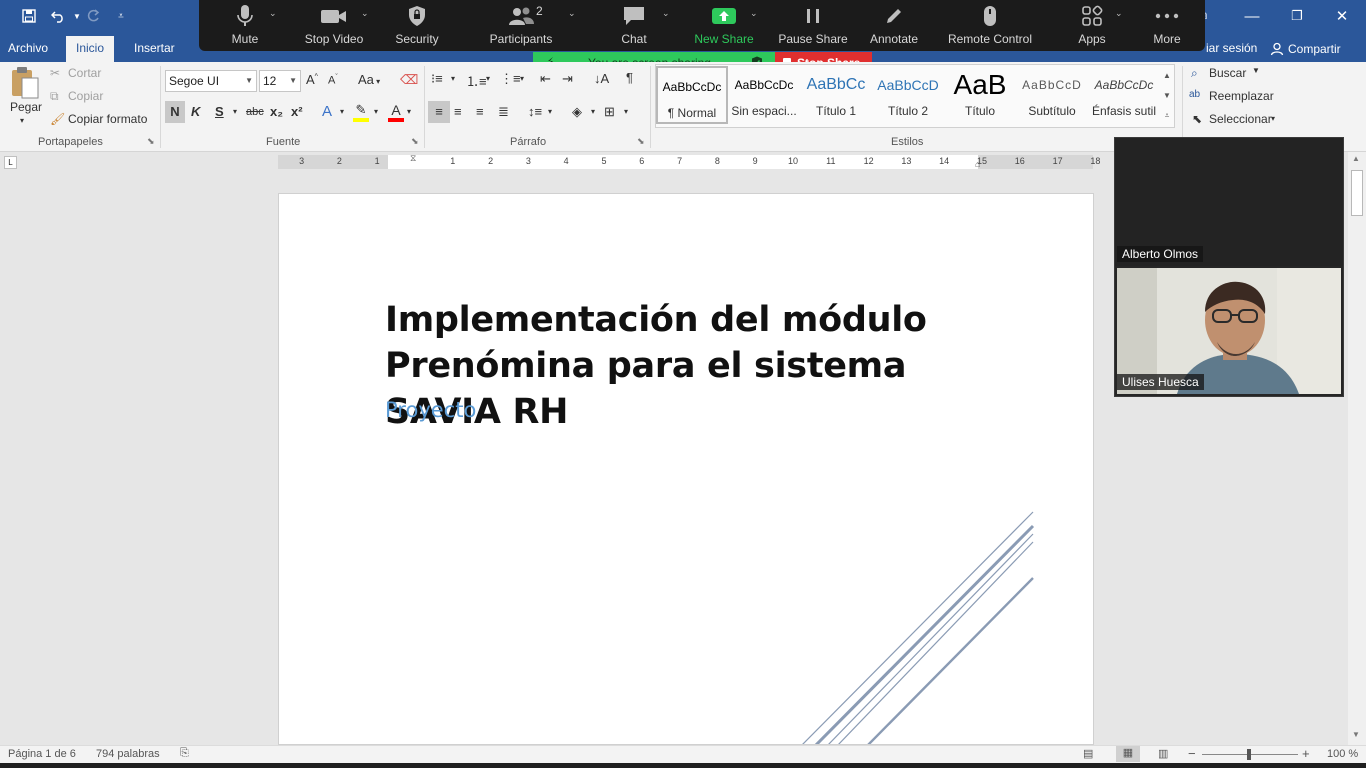 The width and height of the screenshot is (1366, 768). What do you see at coordinates (1273, 118) in the screenshot?
I see `select-dropdown-icon: ▾` at bounding box center [1273, 118].